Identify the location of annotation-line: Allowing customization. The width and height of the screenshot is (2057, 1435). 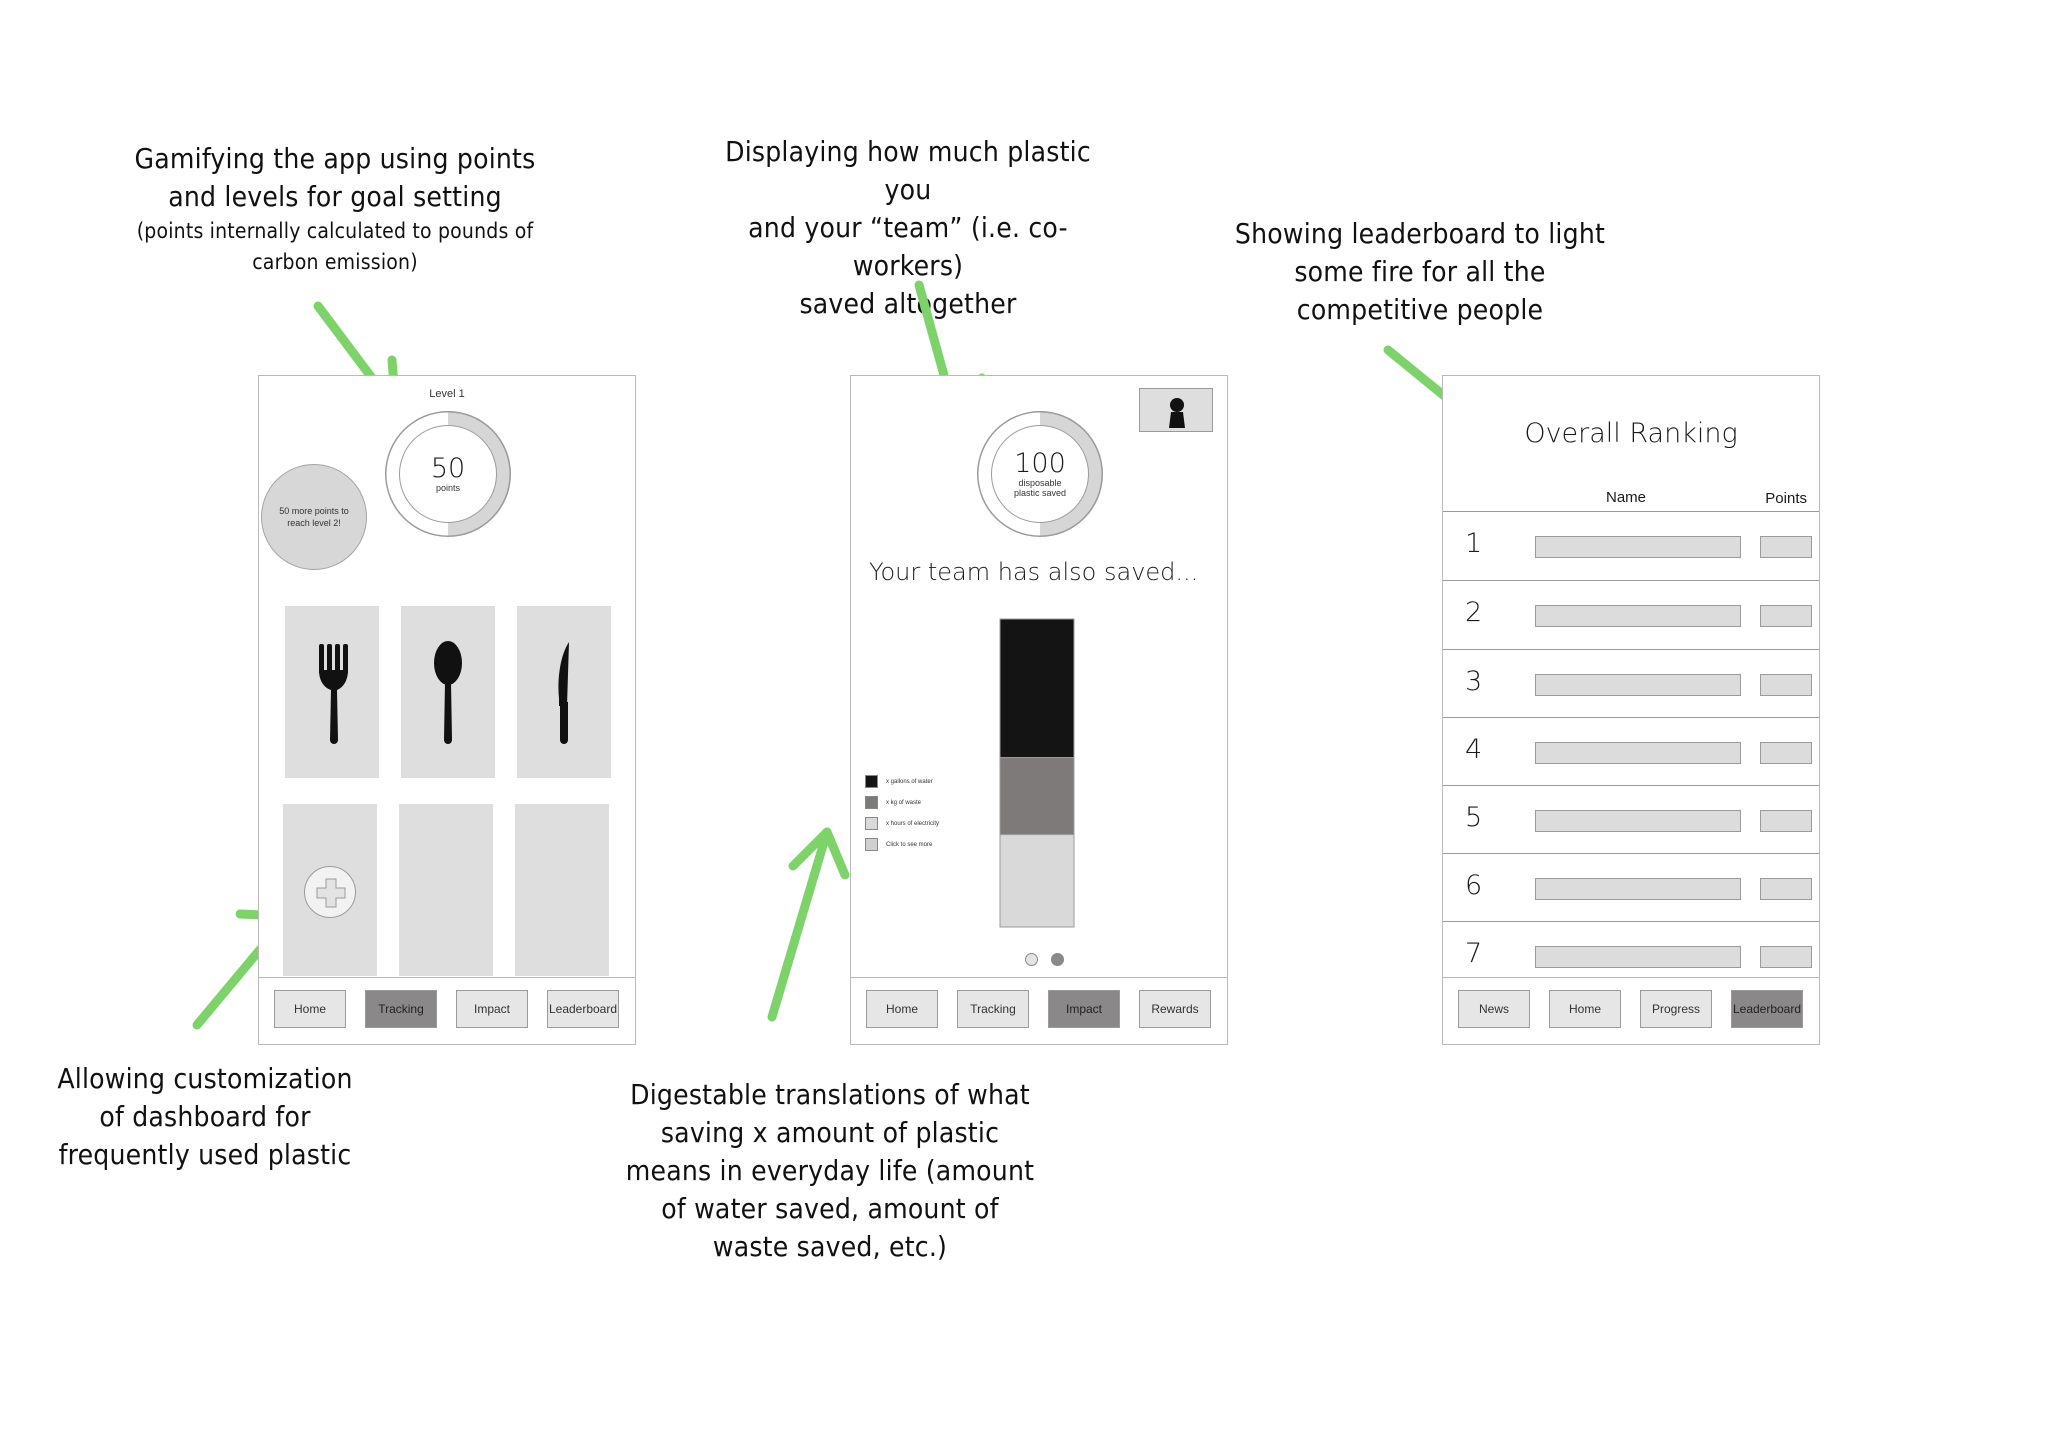
(205, 1078).